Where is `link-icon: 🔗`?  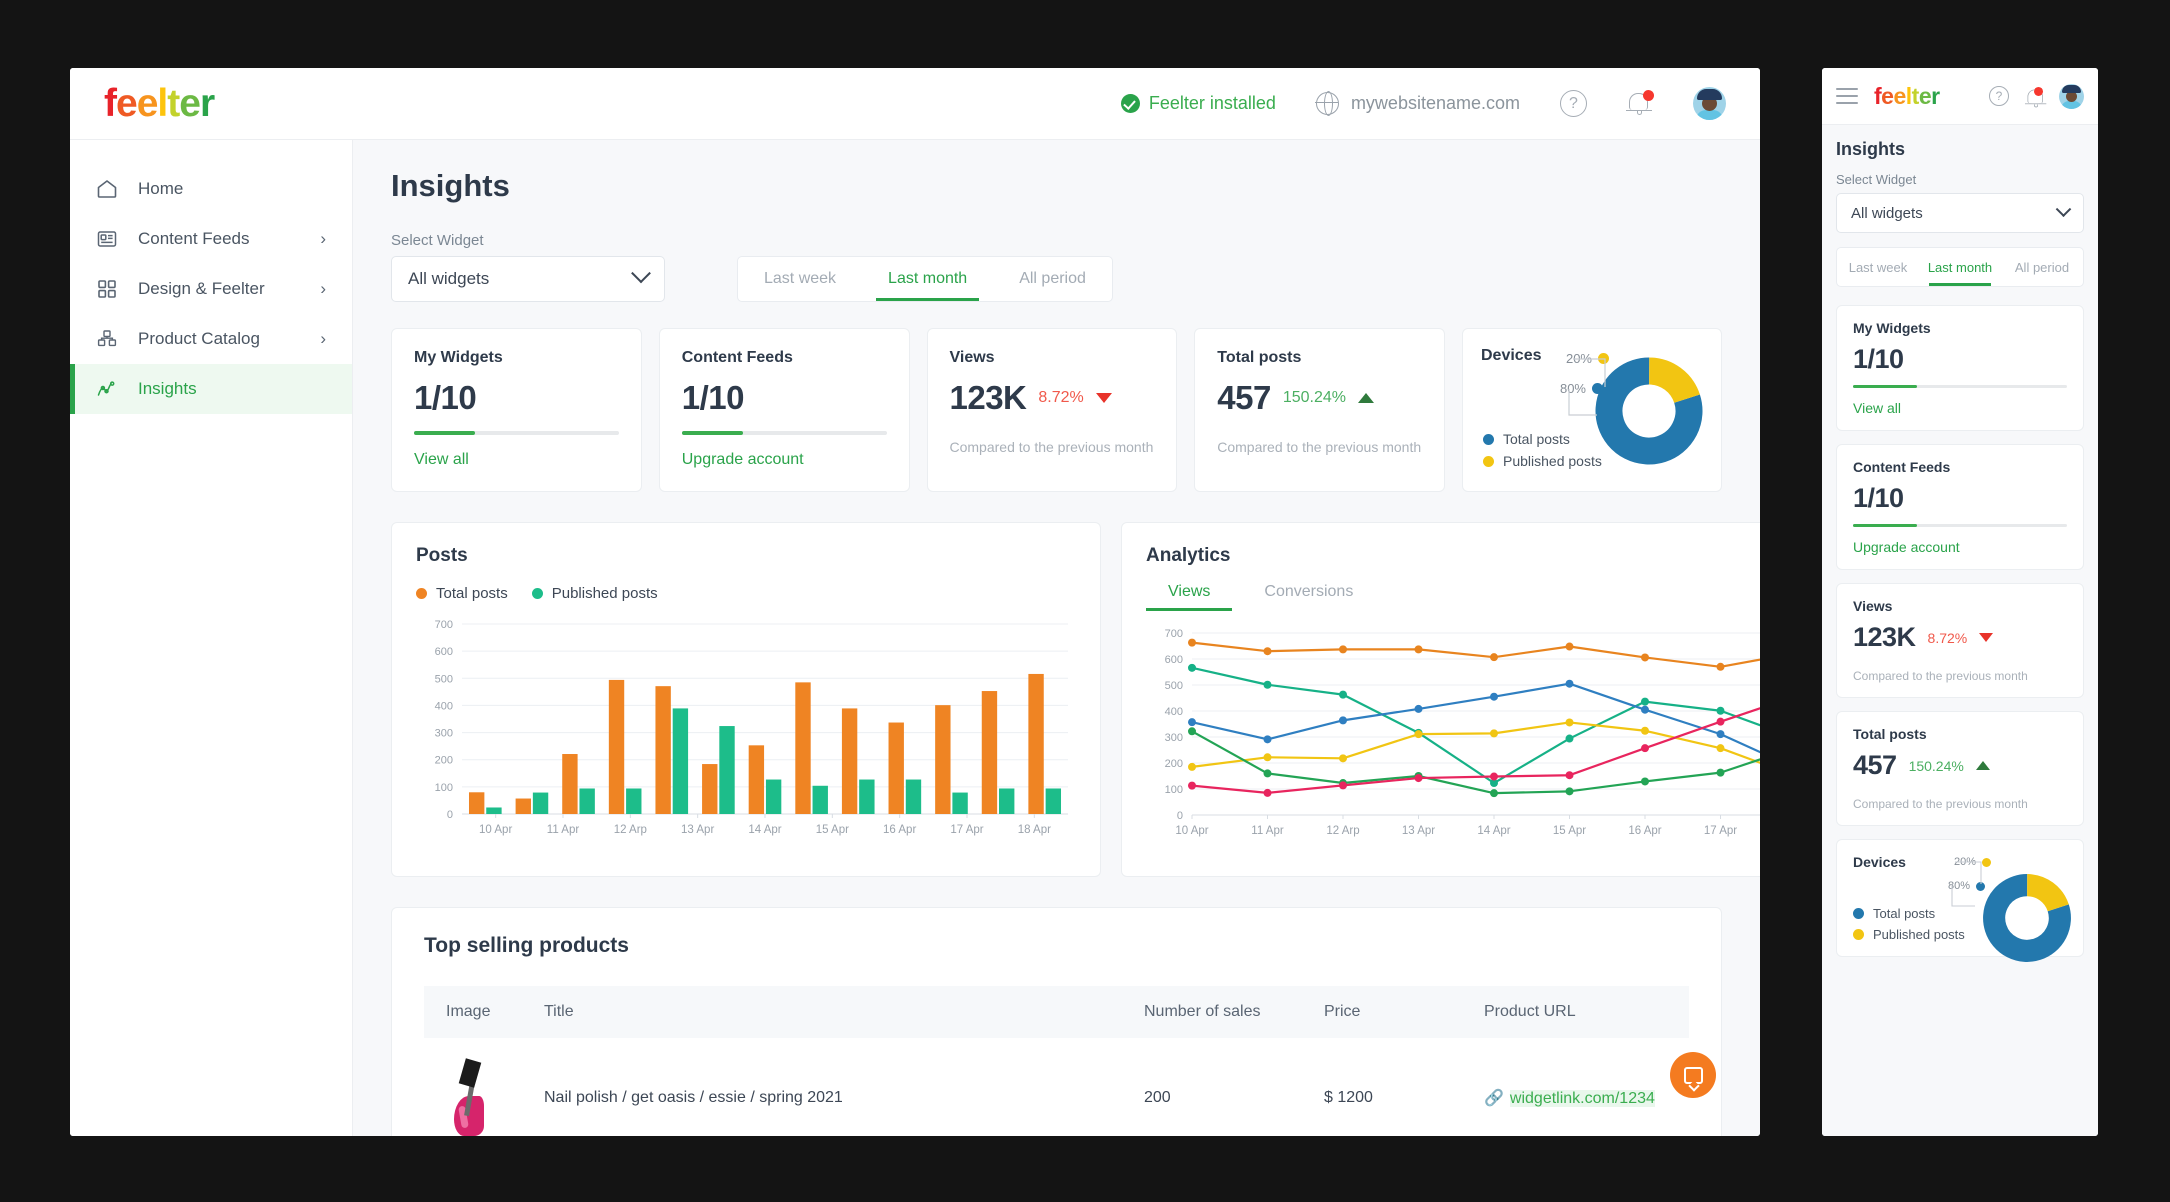
link-icon: 🔗 is located at coordinates (1494, 1098).